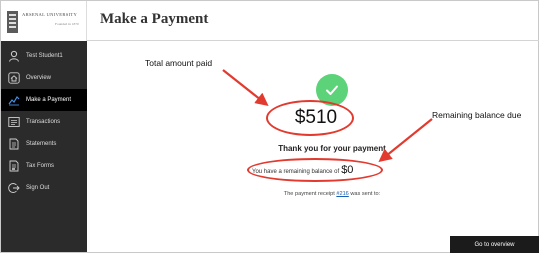 The width and height of the screenshot is (540, 253). I want to click on statements-icon, so click(13, 144).